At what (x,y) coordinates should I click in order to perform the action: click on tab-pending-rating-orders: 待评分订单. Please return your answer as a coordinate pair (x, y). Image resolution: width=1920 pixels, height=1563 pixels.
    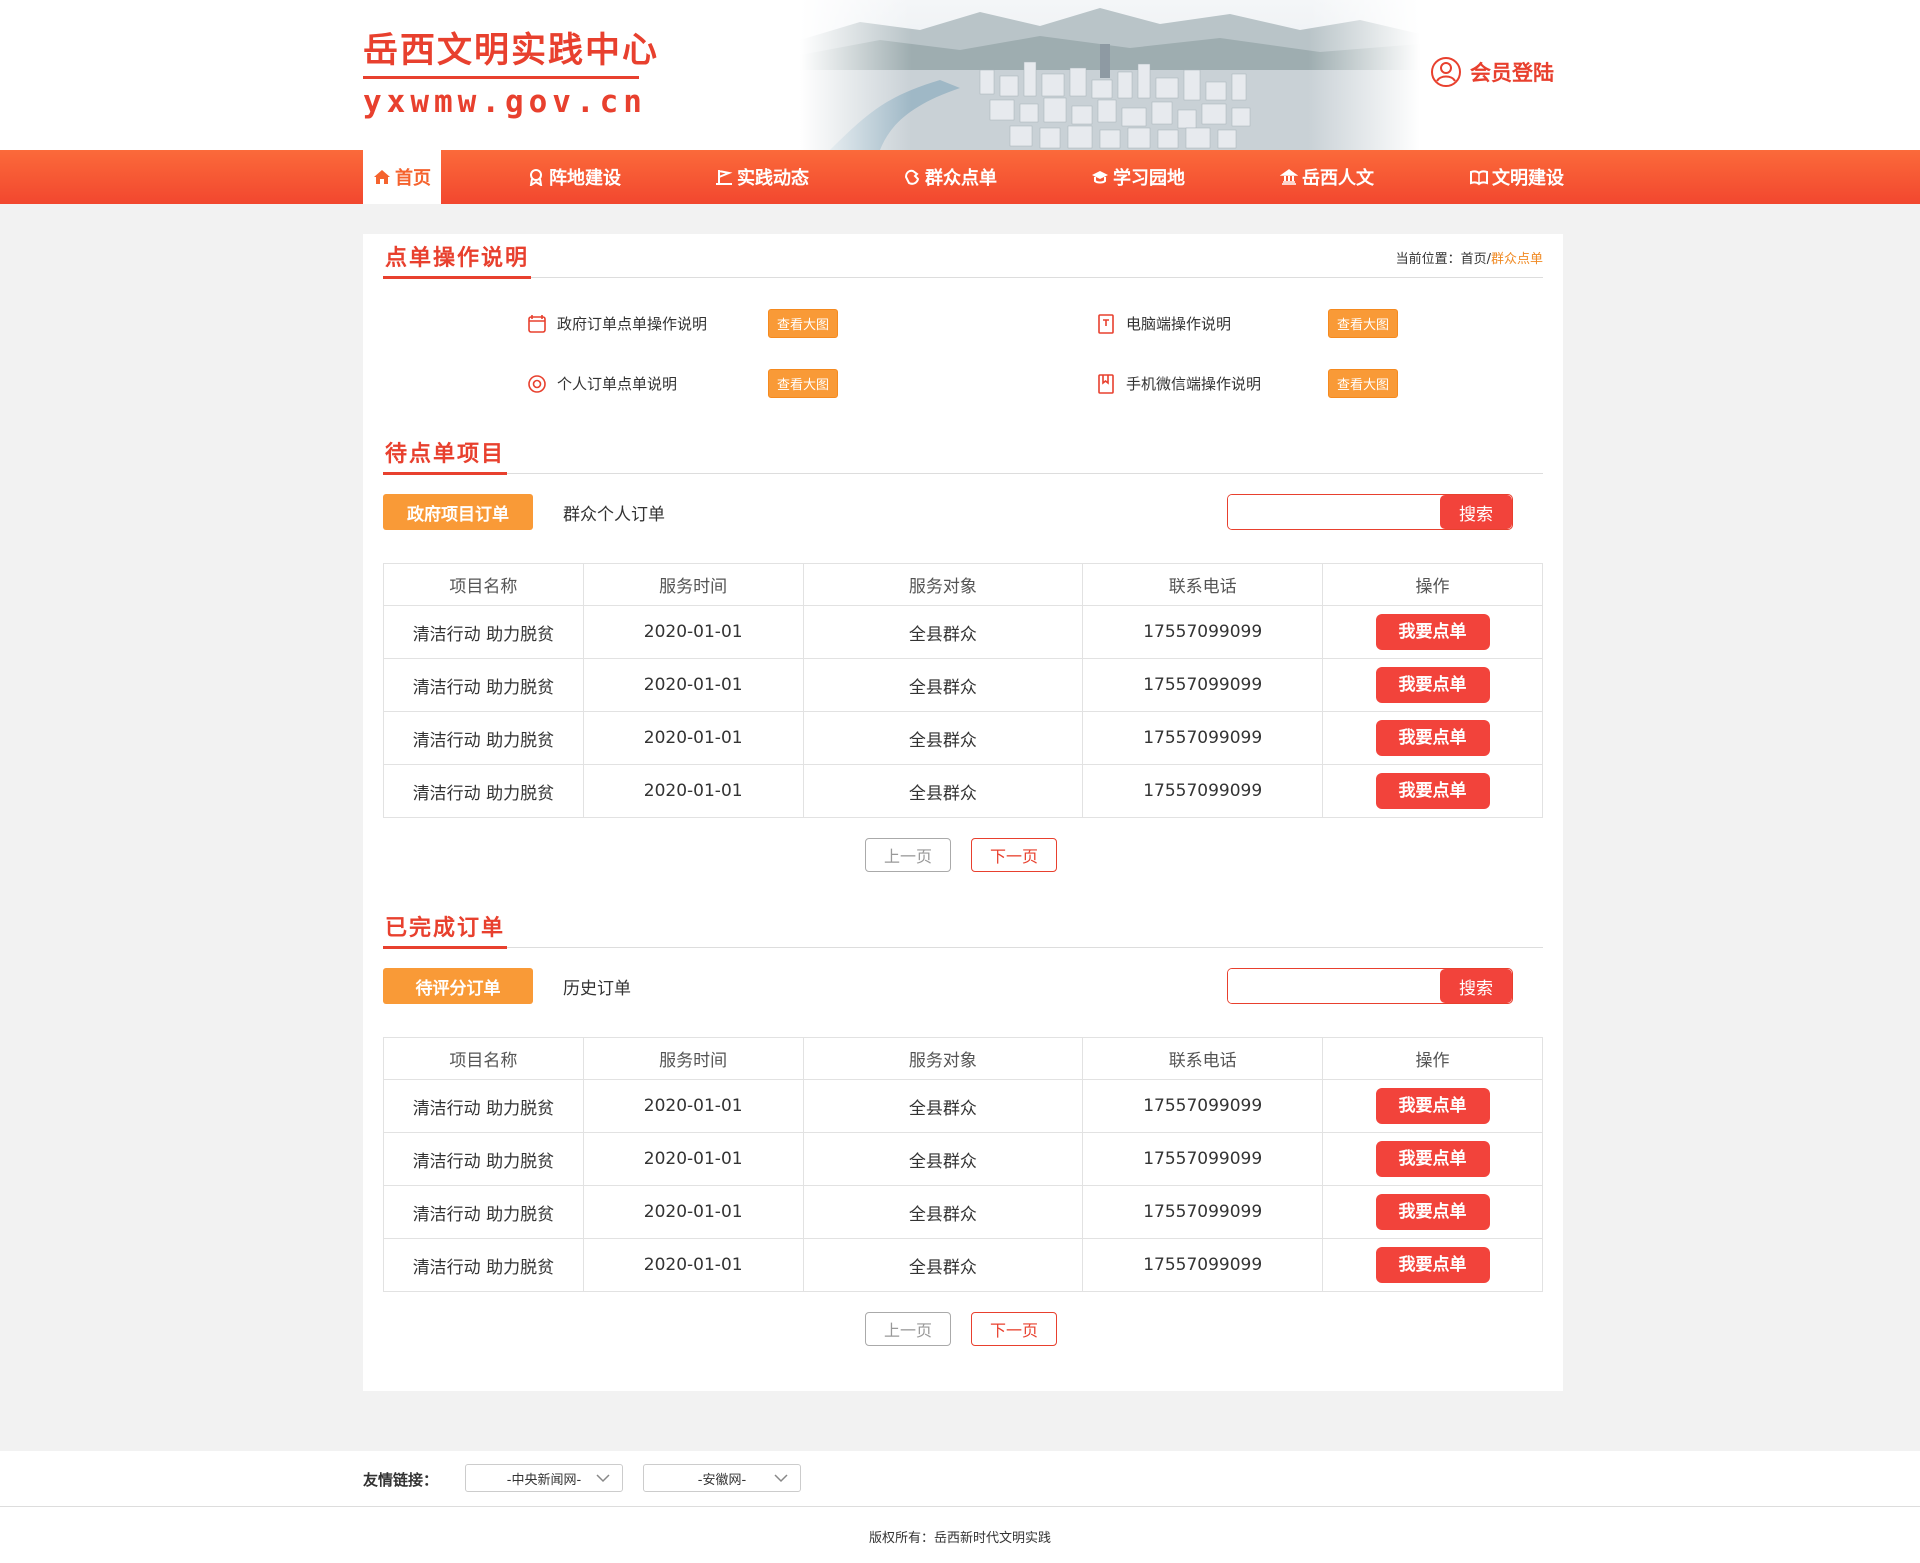
    Looking at the image, I should click on (458, 986).